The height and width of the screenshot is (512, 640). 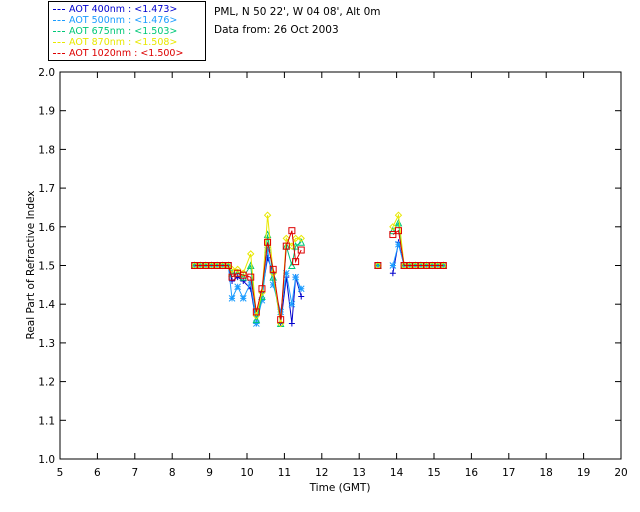 I want to click on y-axis-label: Real Part of Refractive Index, so click(x=31, y=265).